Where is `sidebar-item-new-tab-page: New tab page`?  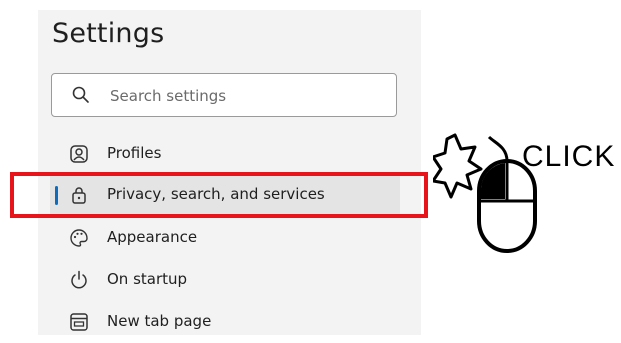
sidebar-item-new-tab-page: New tab page is located at coordinates (225, 322).